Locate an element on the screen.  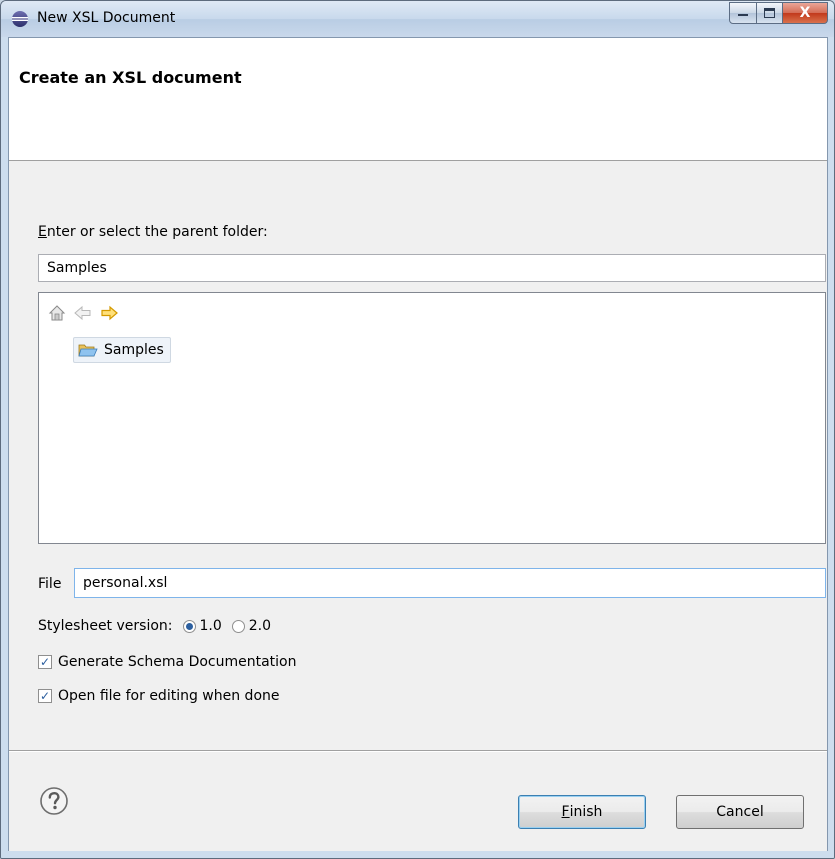
cancel-button: Cancel is located at coordinates (740, 812).